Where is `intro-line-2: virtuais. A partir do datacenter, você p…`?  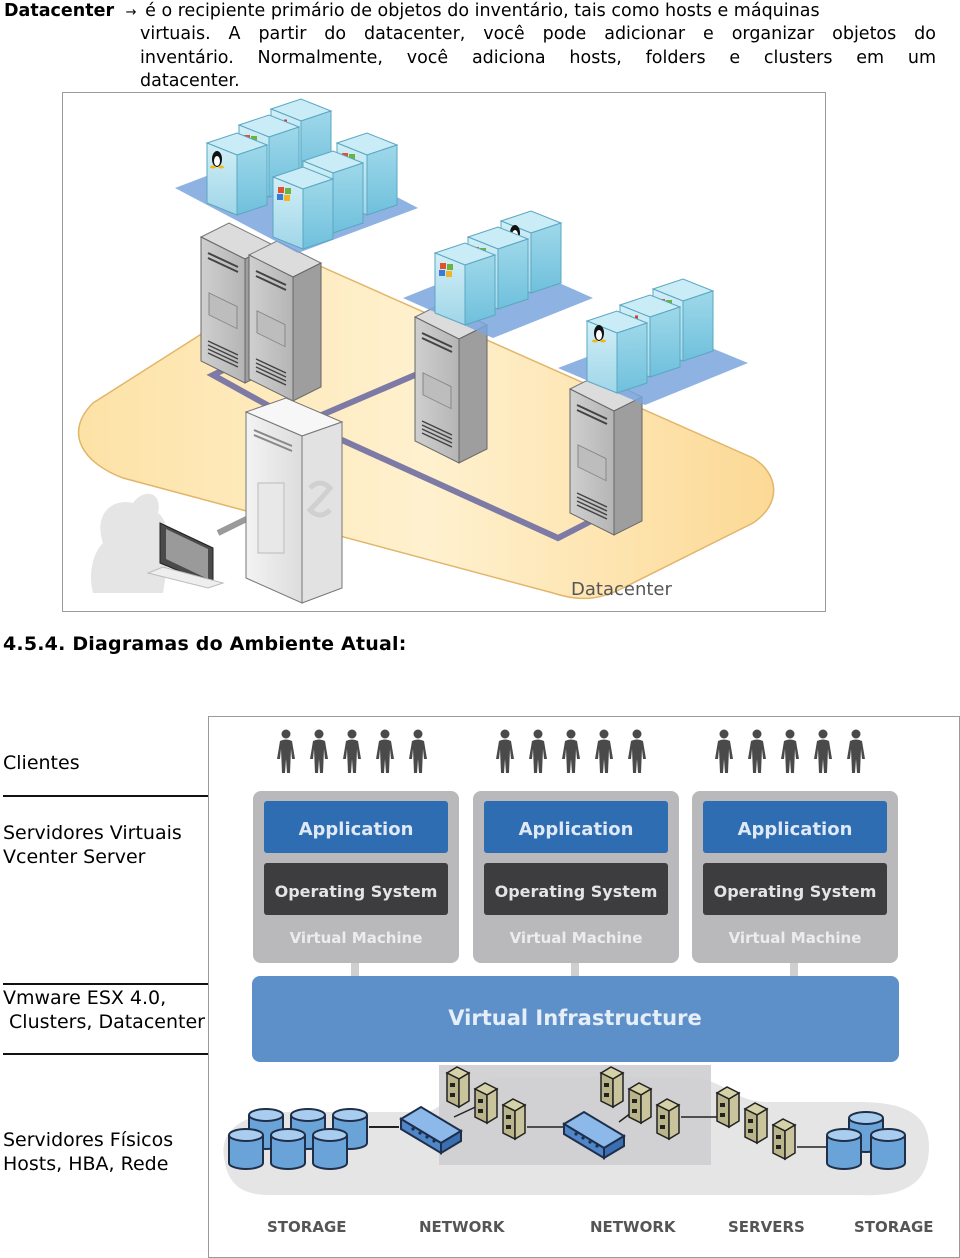
intro-line-2: virtuais. A partir do datacenter, você p… is located at coordinates (538, 34).